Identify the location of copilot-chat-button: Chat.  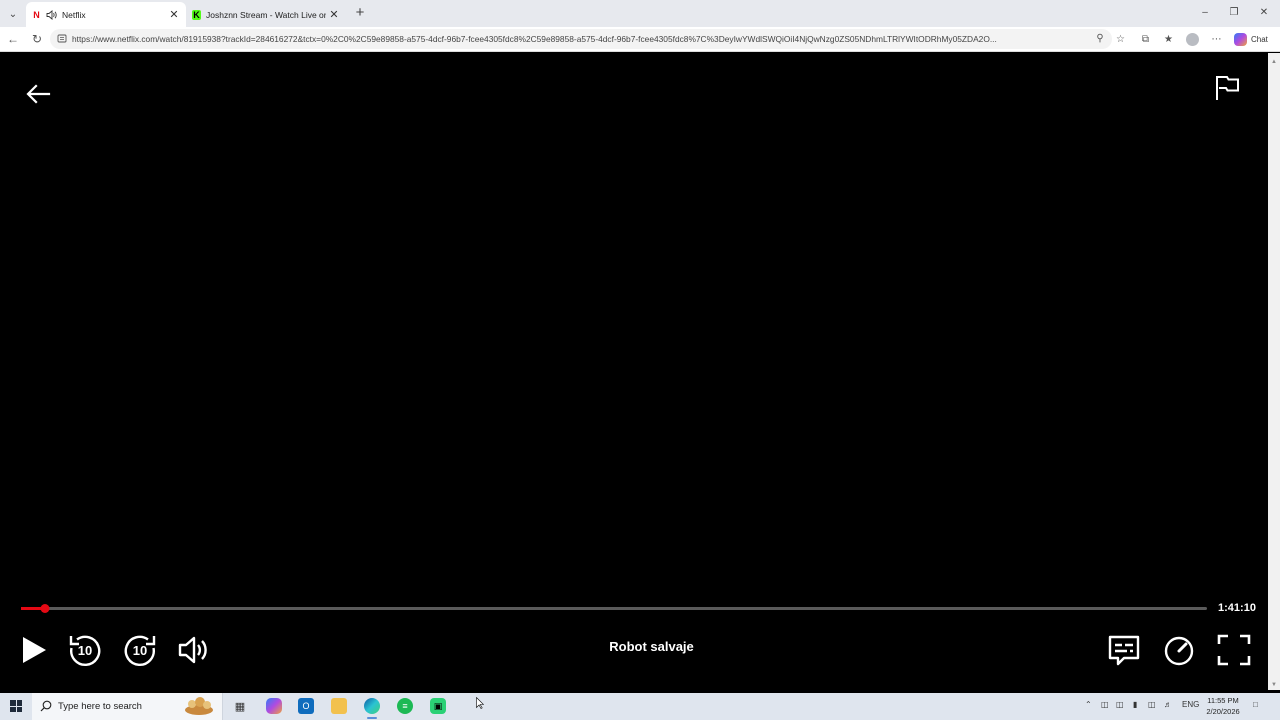
(1251, 39).